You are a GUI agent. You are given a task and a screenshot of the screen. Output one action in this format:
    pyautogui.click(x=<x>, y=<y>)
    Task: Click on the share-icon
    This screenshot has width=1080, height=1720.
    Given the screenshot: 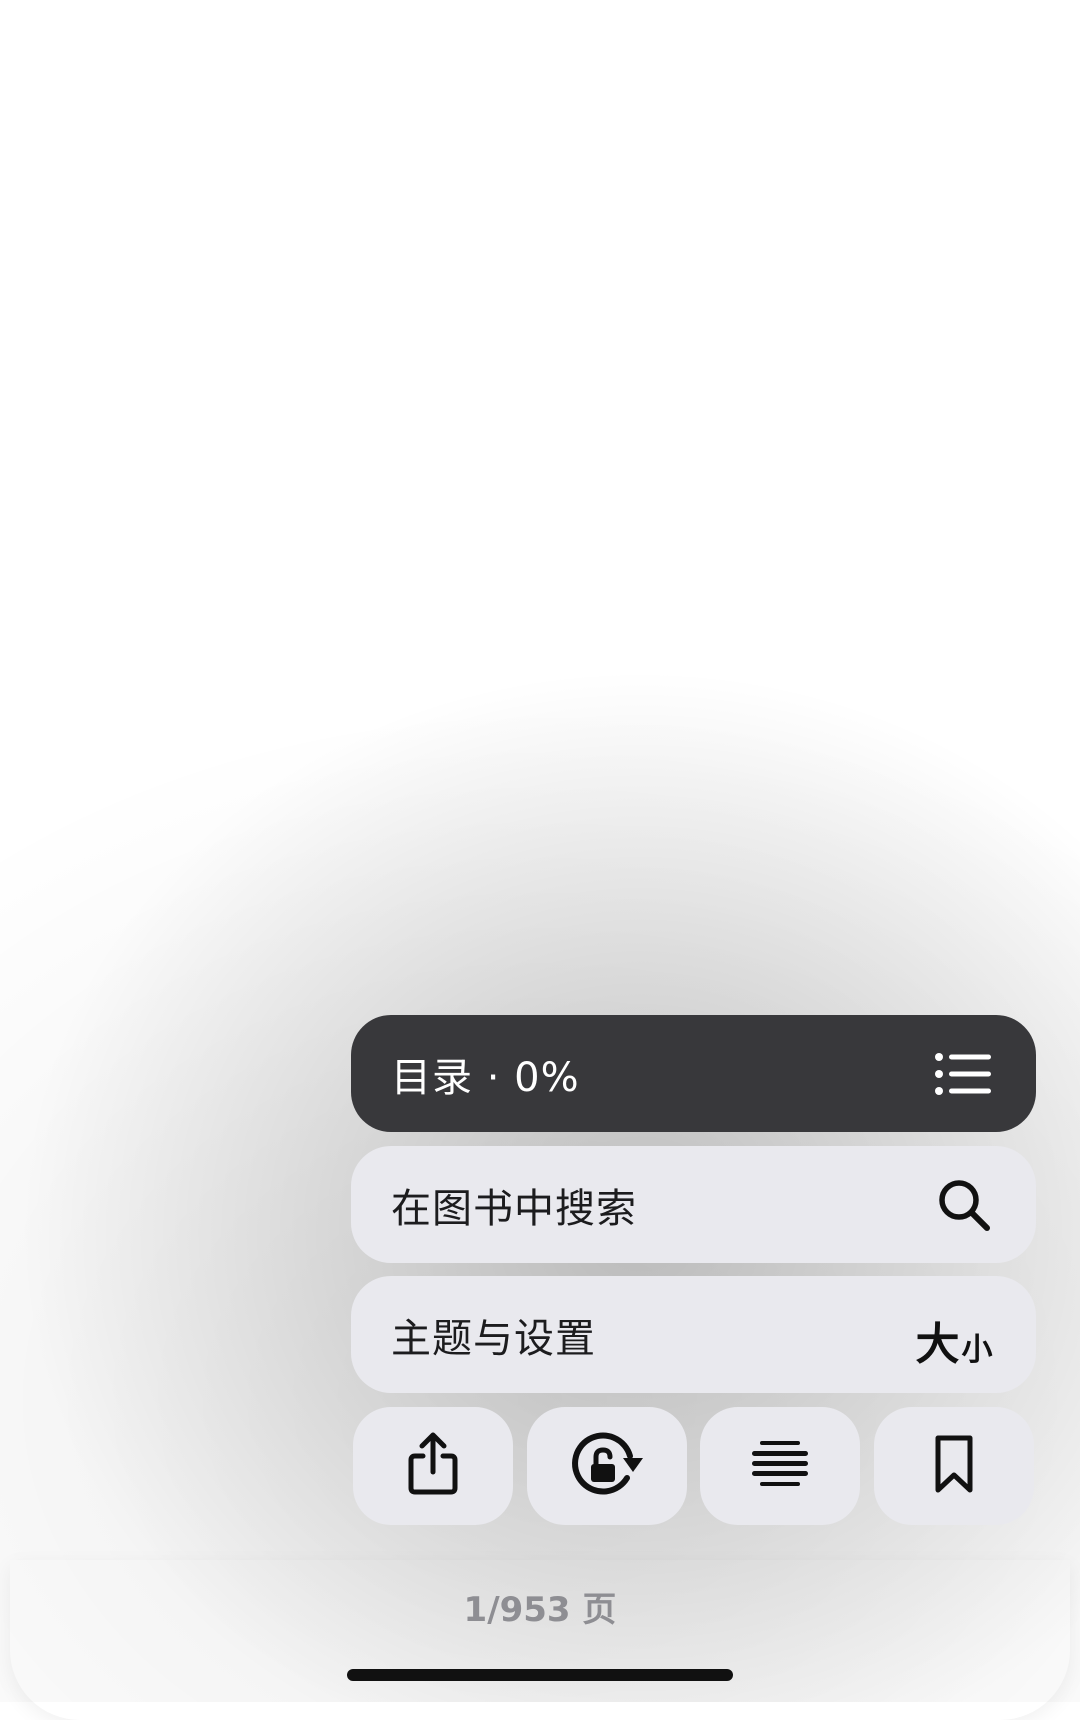 What is the action you would take?
    pyautogui.click(x=433, y=1466)
    